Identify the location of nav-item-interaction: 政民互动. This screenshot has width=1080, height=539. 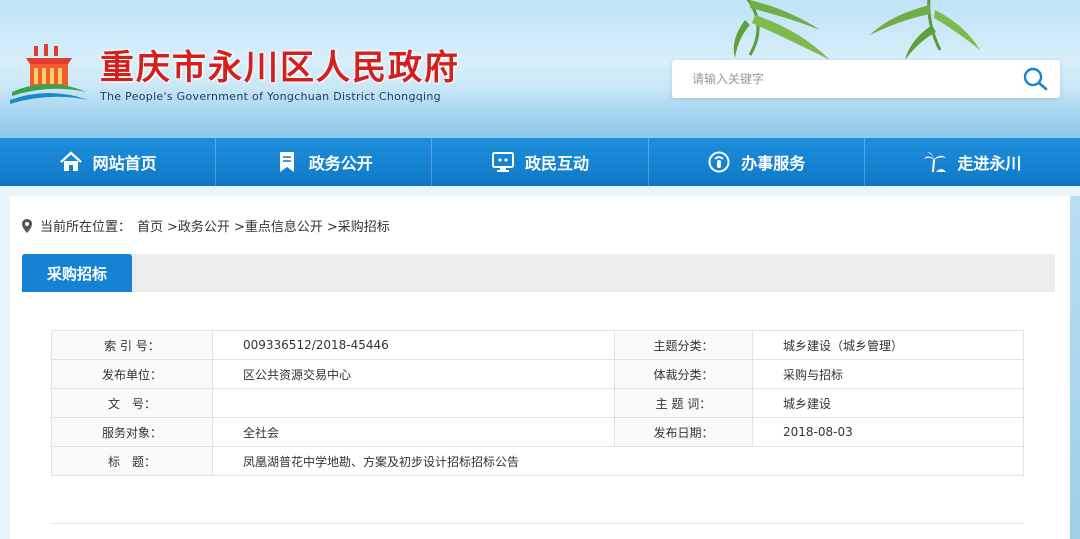
(540, 162).